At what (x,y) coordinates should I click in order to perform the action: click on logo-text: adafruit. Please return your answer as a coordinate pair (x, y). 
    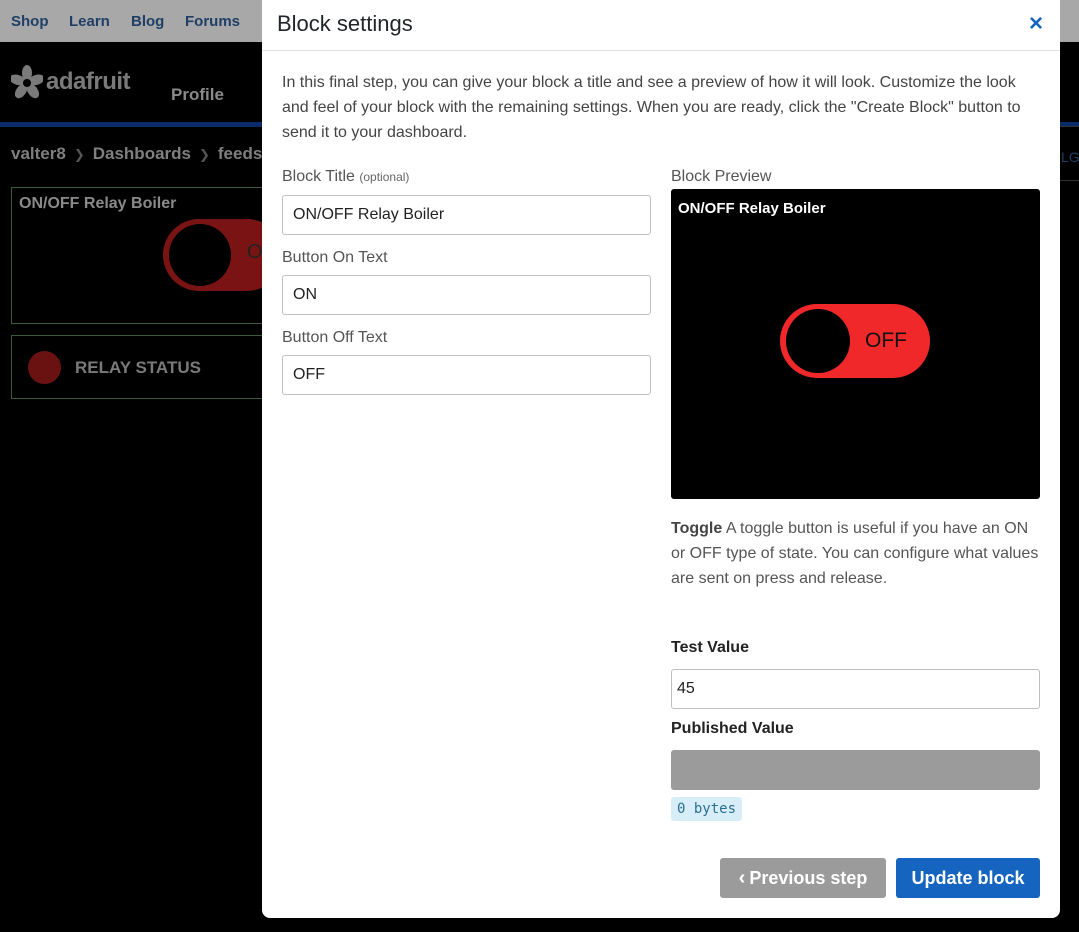
    Looking at the image, I should click on (88, 81).